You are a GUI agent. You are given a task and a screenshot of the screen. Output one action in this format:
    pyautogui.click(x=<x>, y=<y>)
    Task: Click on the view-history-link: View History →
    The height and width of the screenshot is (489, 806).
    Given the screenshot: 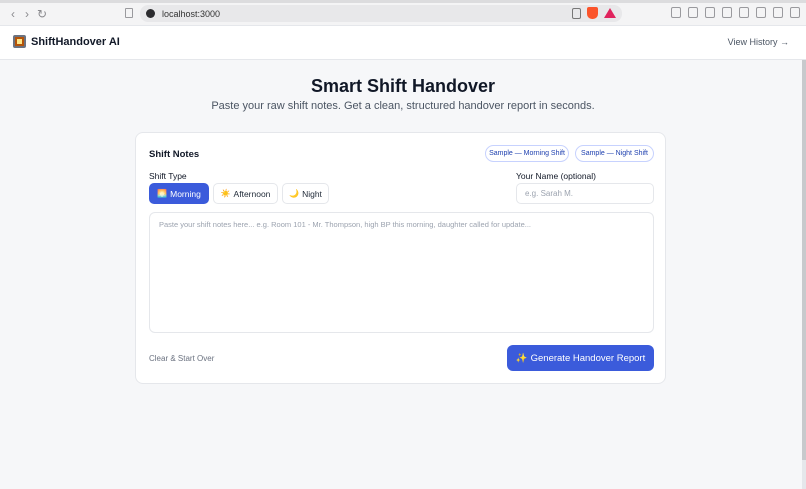 What is the action you would take?
    pyautogui.click(x=758, y=42)
    